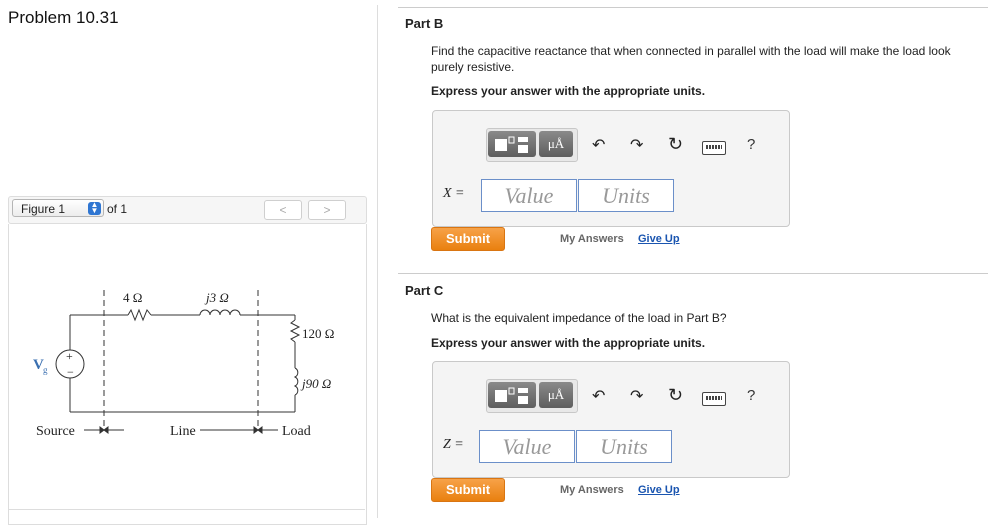 Image resolution: width=988 pixels, height=525 pixels. I want to click on part-b-help-button: ?, so click(751, 144).